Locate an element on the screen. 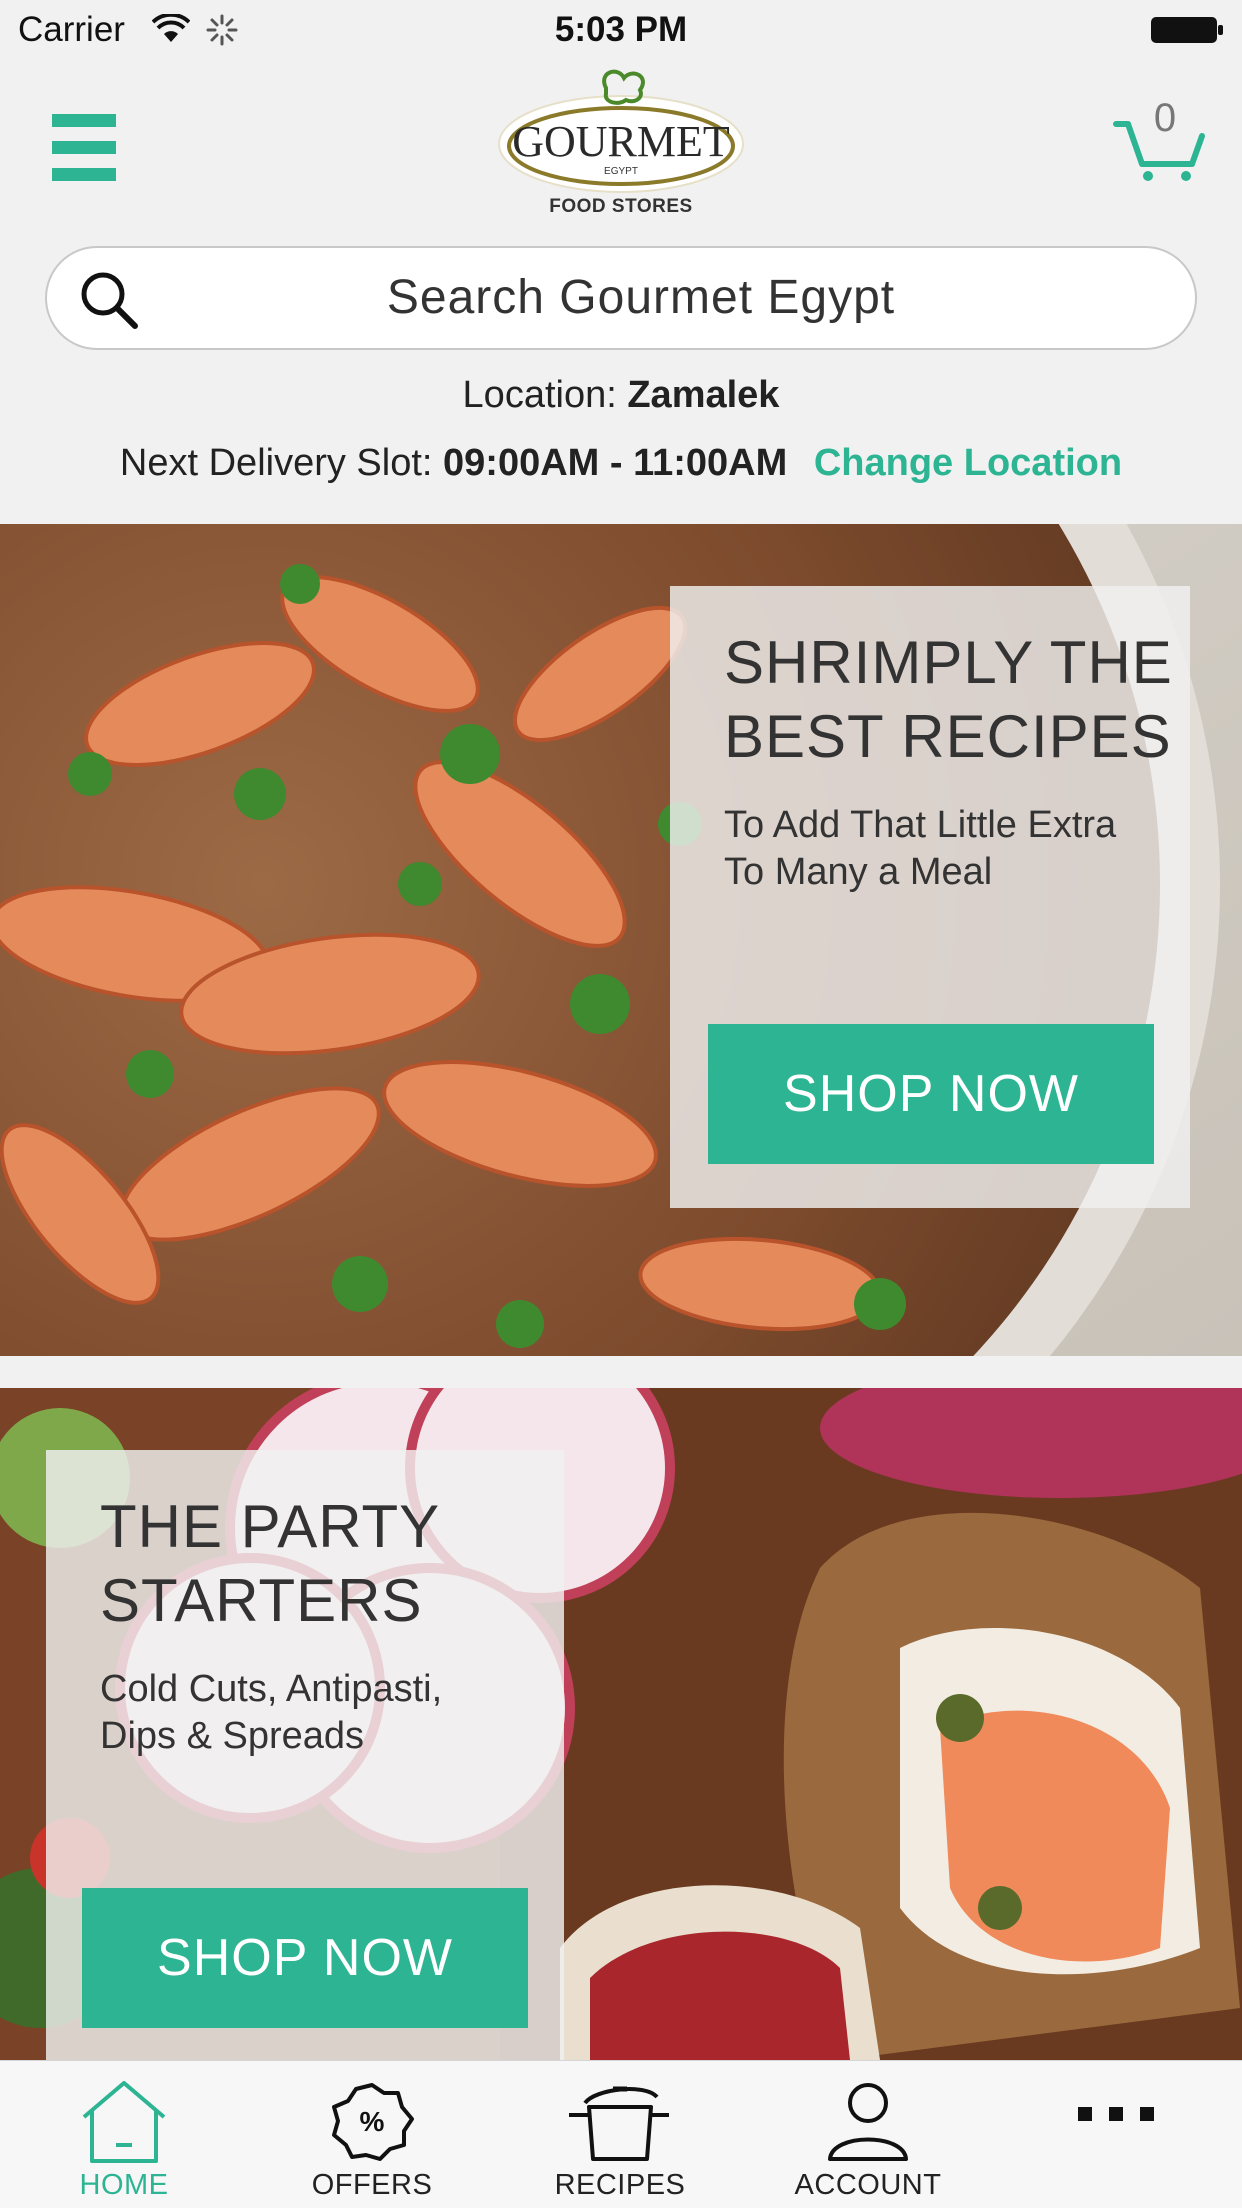 This screenshot has height=2208, width=1242. logo-emblem-icon: GOURMET EGYPT is located at coordinates (621, 131).